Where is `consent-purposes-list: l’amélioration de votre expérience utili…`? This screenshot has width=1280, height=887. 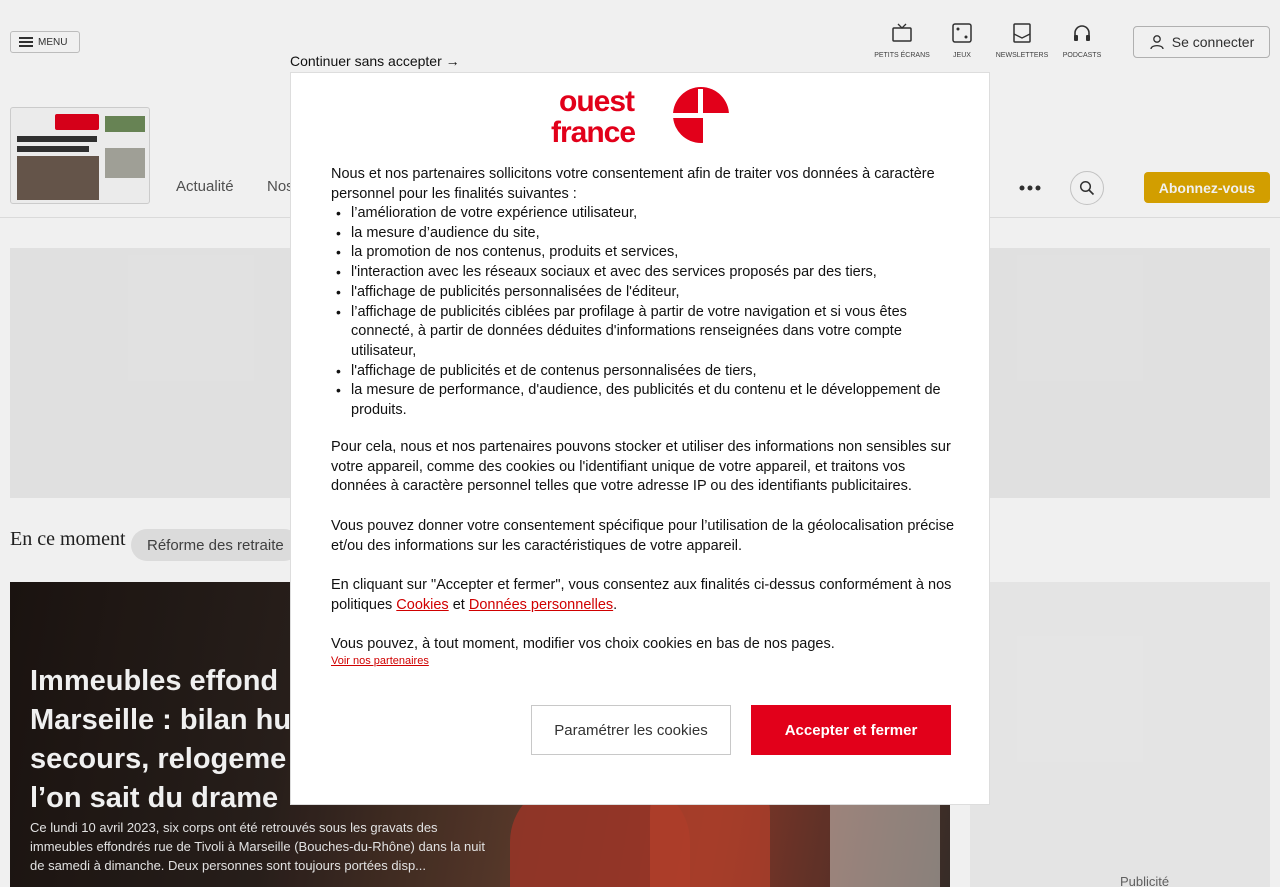 consent-purposes-list: l’amélioration de votre expérience utili… is located at coordinates (641, 312).